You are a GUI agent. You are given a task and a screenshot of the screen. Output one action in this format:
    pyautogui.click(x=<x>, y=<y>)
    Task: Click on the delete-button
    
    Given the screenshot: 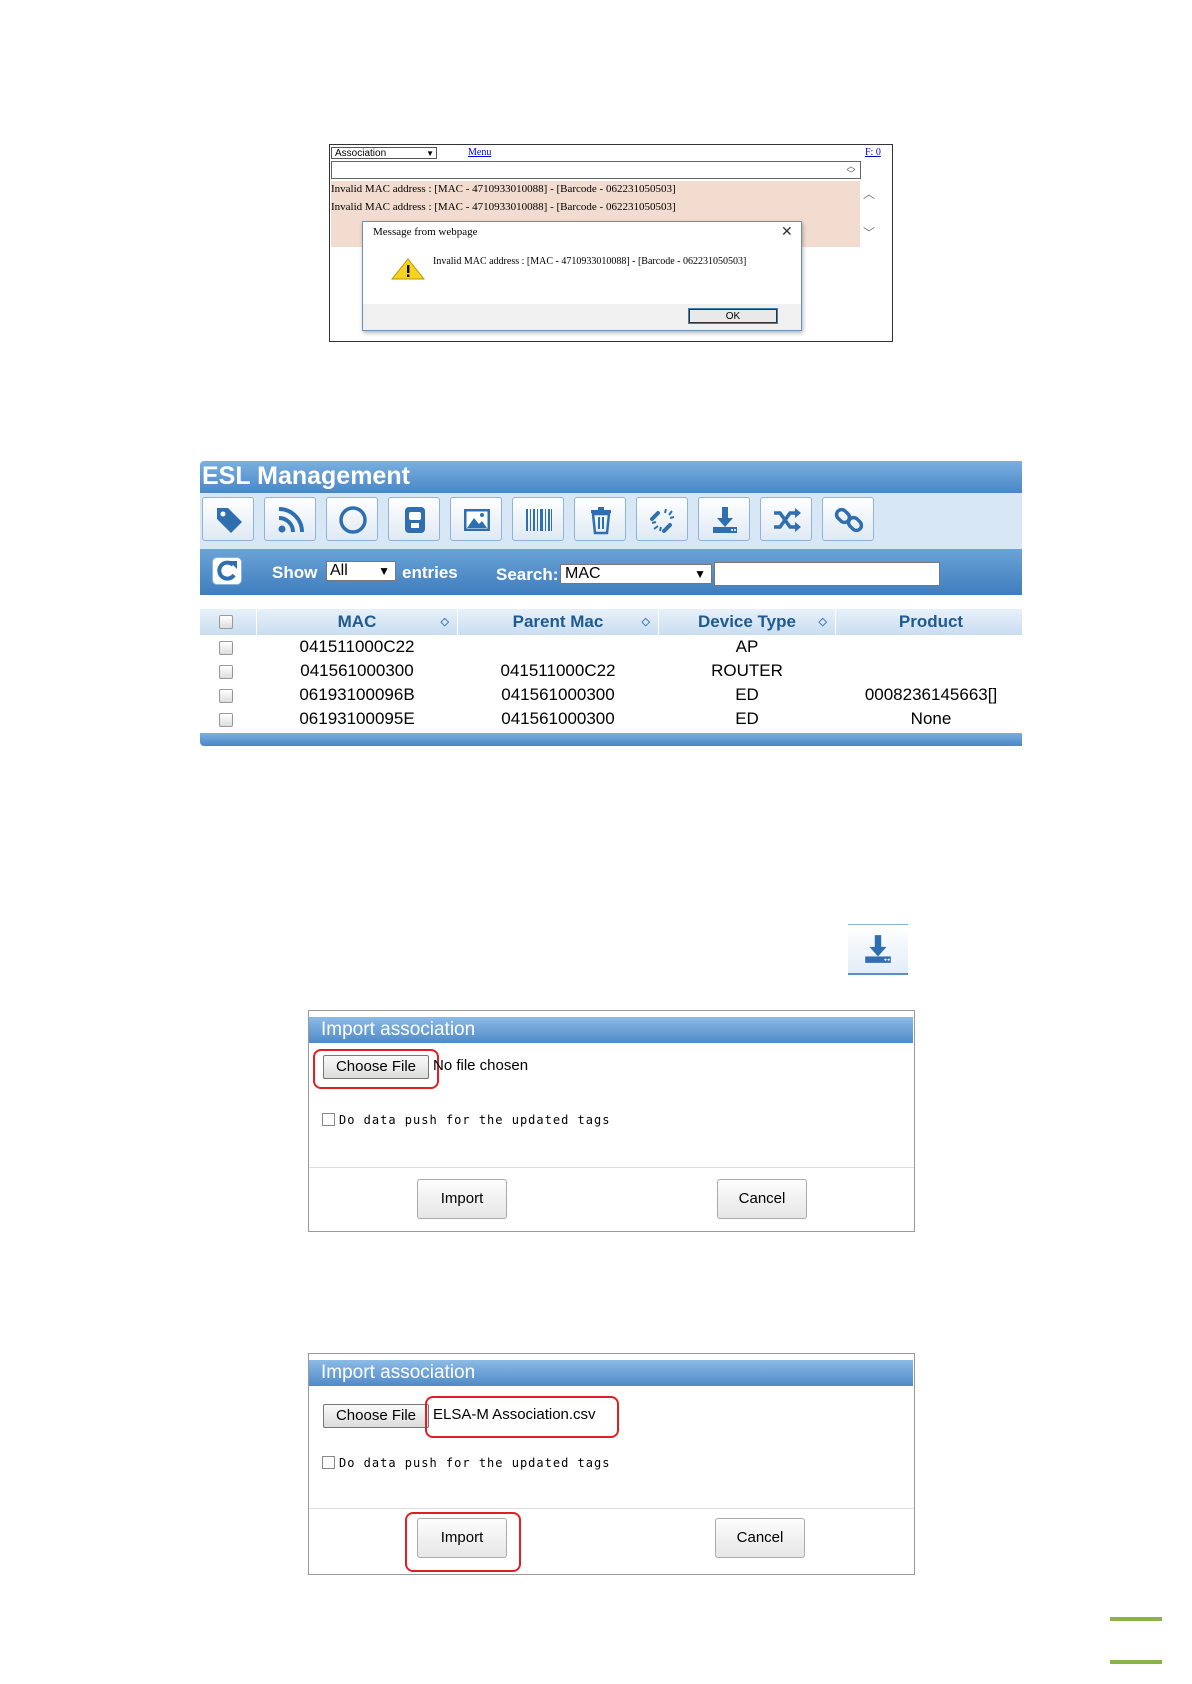 What is the action you would take?
    pyautogui.click(x=600, y=519)
    